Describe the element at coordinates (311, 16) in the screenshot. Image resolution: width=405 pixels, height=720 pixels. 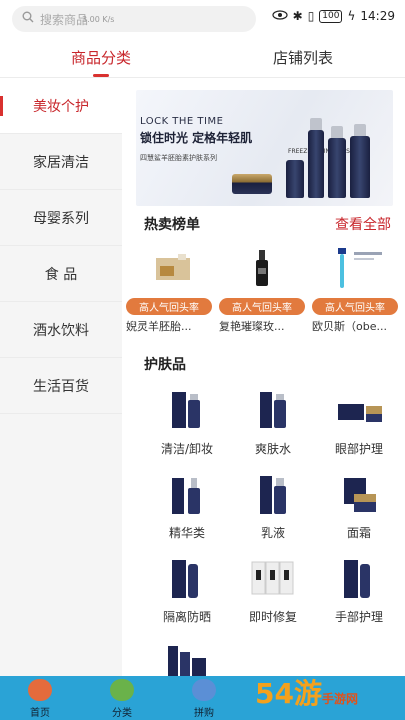
I see `vibrate-icon: ▯` at that location.